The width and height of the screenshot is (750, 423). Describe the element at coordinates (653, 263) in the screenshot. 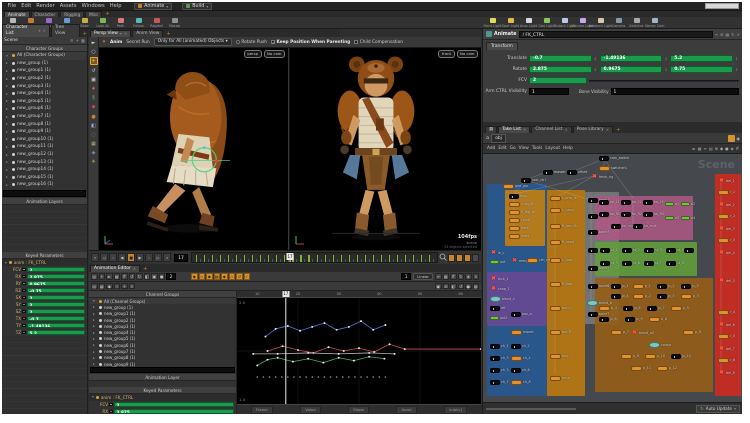

I see `network-node: st_7` at that location.